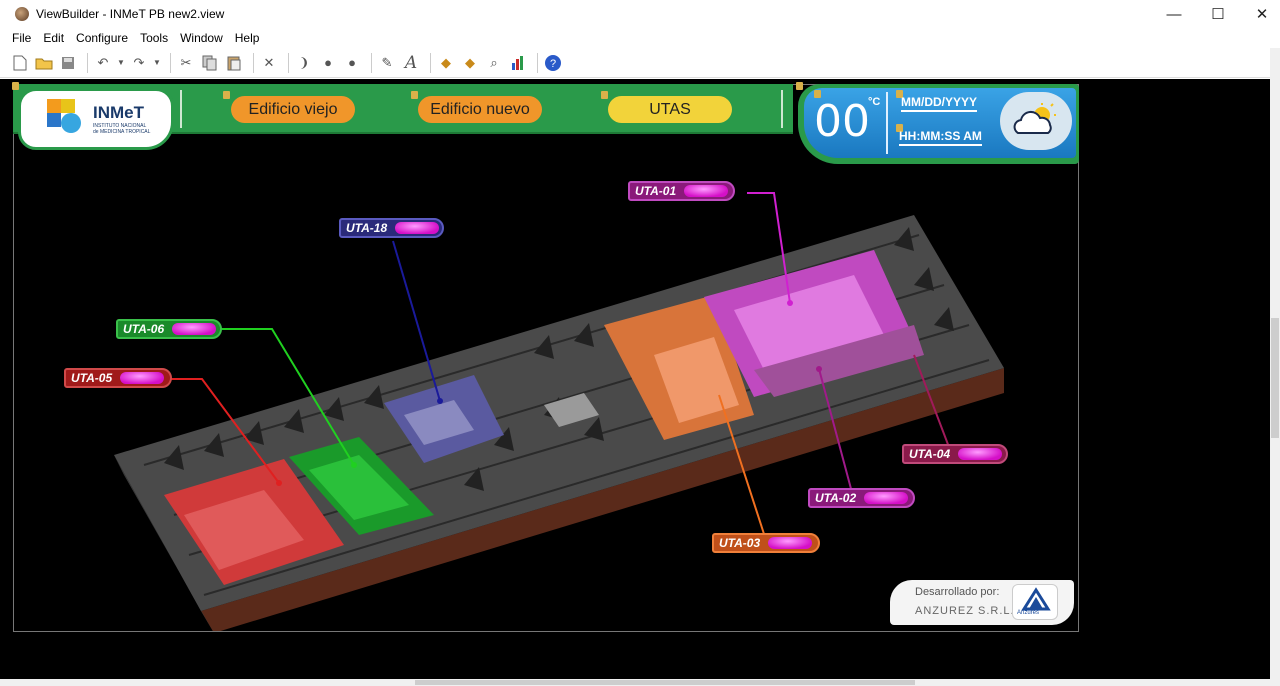 The image size is (1280, 686). What do you see at coordinates (18, 38) in the screenshot?
I see `menu-file: File` at bounding box center [18, 38].